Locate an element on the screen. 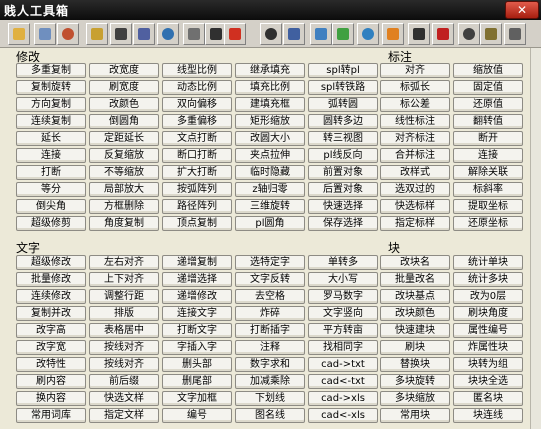 Image resolution: width=541 pixels, height=429 pixels. modify-button: 延长 is located at coordinates (51, 138).